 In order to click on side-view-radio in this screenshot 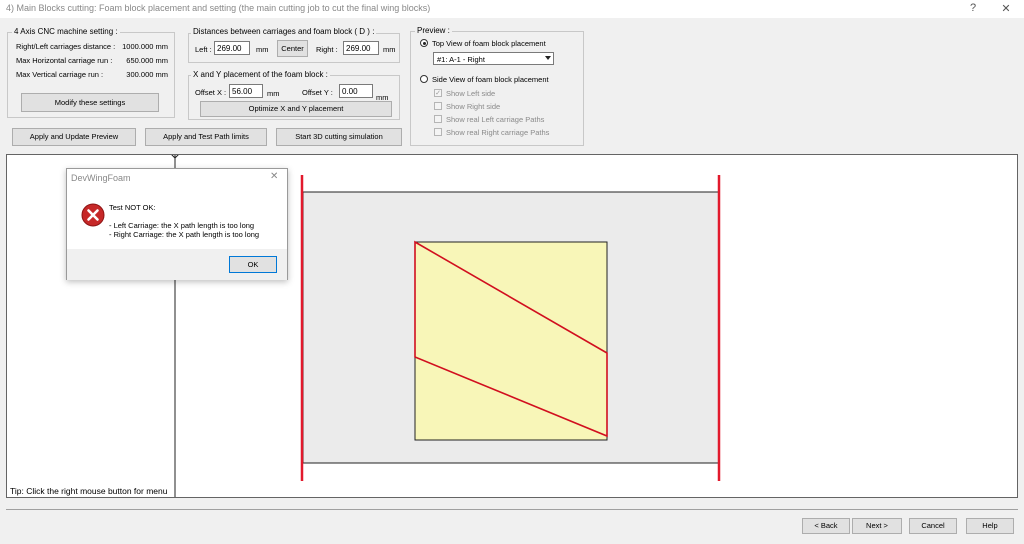, I will do `click(424, 79)`.